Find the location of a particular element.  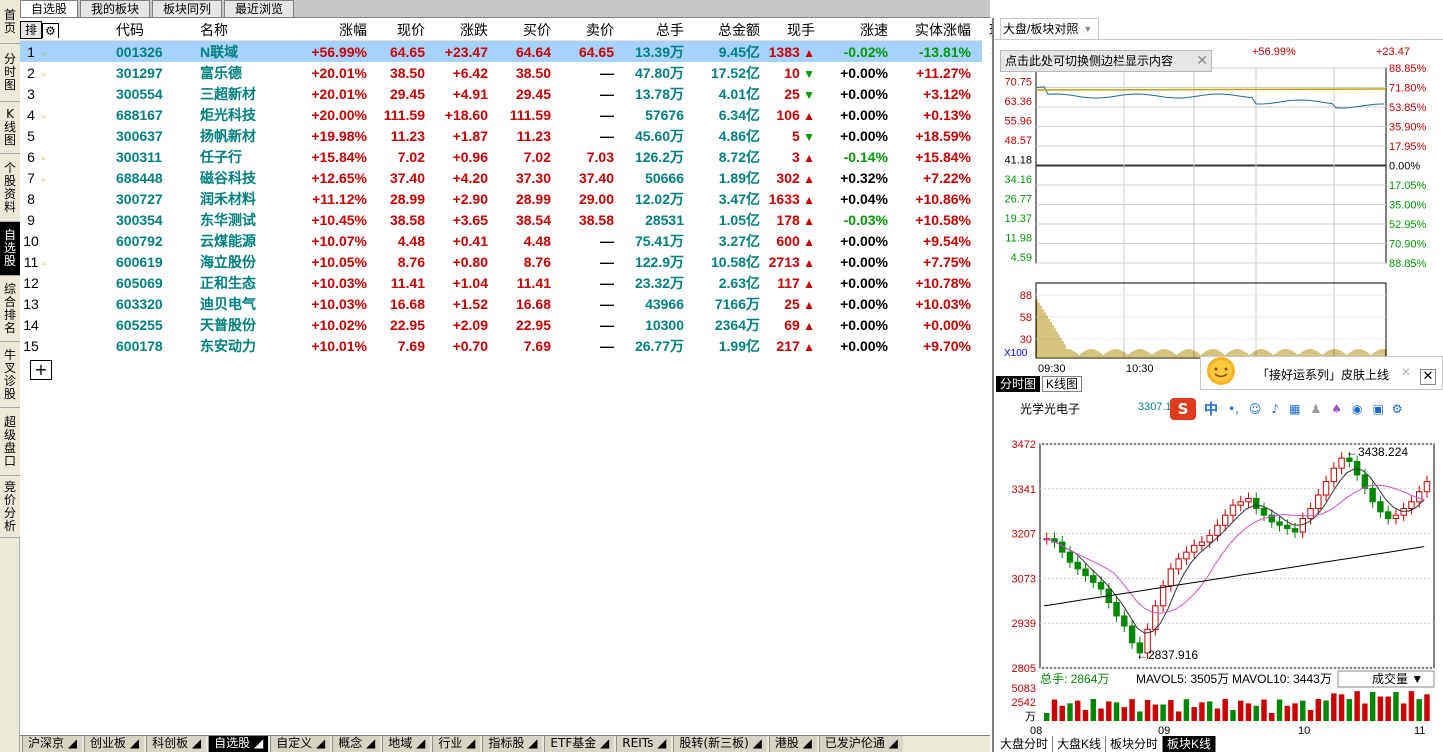

column-header-6: 涨跌 is located at coordinates (456, 30).